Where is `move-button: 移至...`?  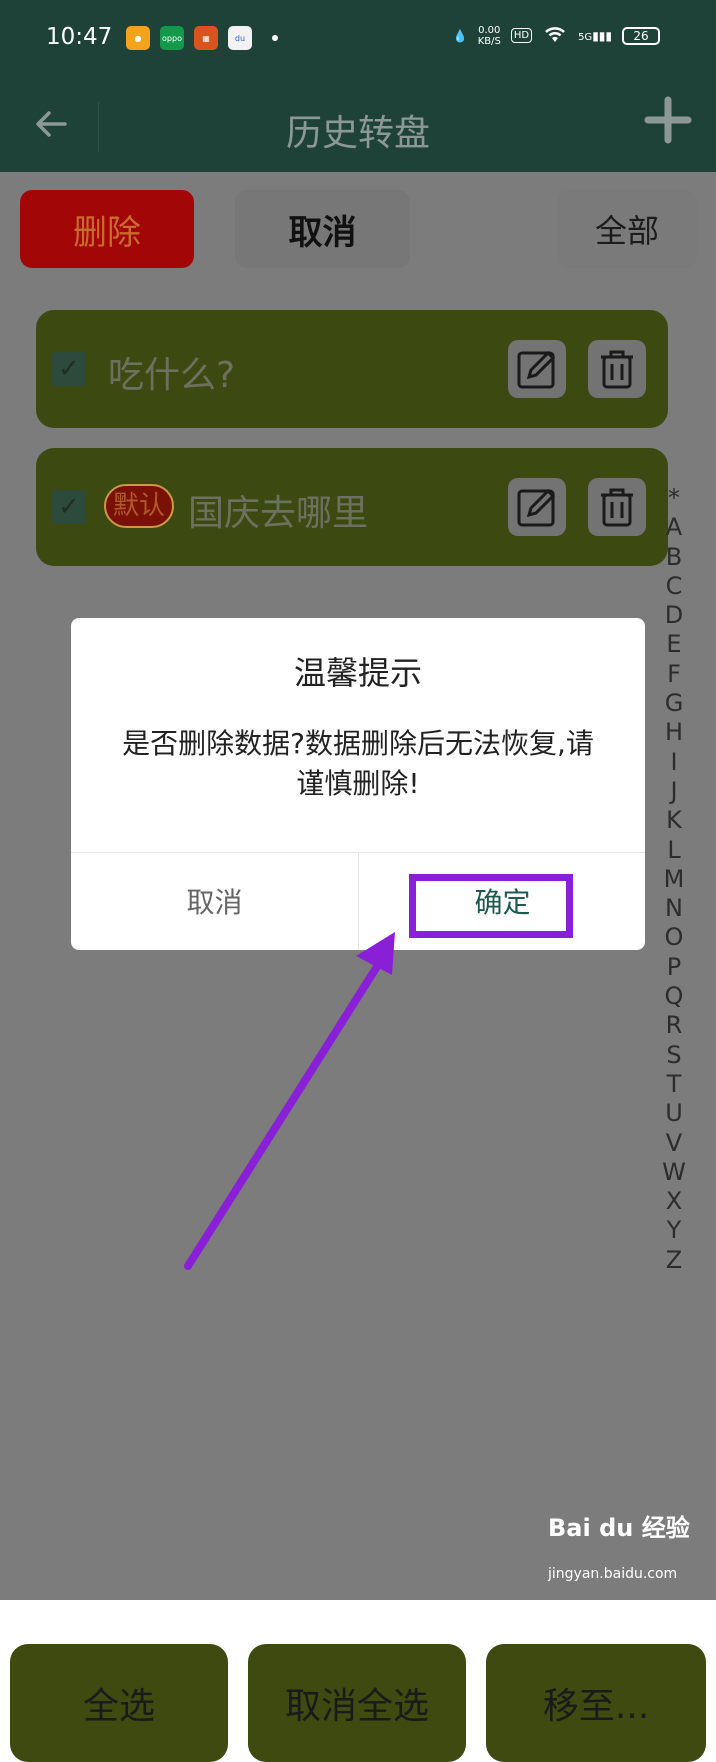 move-button: 移至... is located at coordinates (596, 1703).